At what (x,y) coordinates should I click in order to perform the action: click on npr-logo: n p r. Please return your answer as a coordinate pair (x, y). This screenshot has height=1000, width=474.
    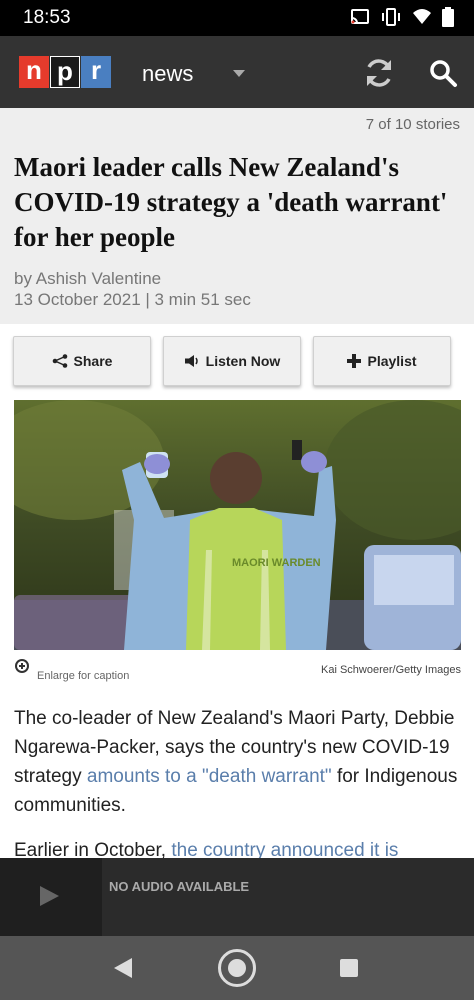
    Looking at the image, I should click on (65, 72).